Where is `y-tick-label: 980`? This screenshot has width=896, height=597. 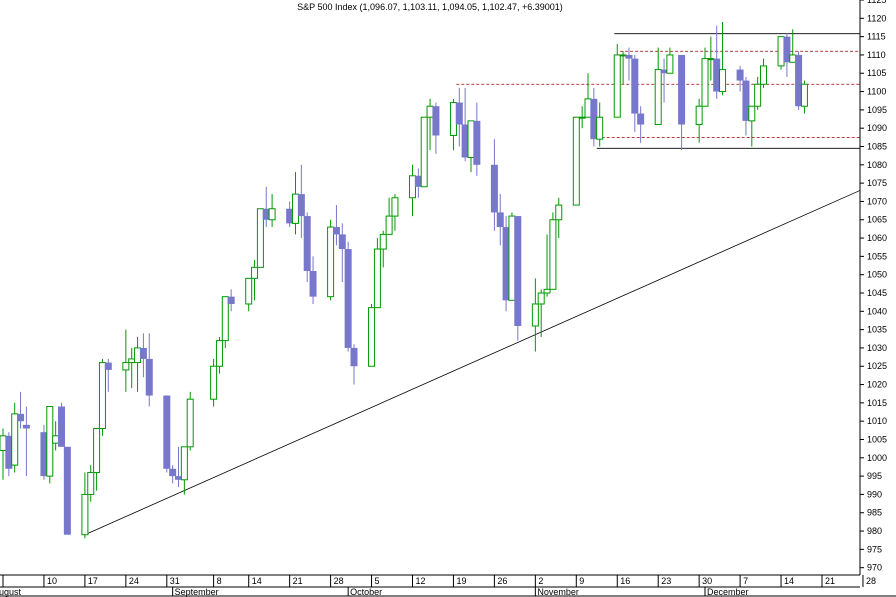 y-tick-label: 980 is located at coordinates (874, 531).